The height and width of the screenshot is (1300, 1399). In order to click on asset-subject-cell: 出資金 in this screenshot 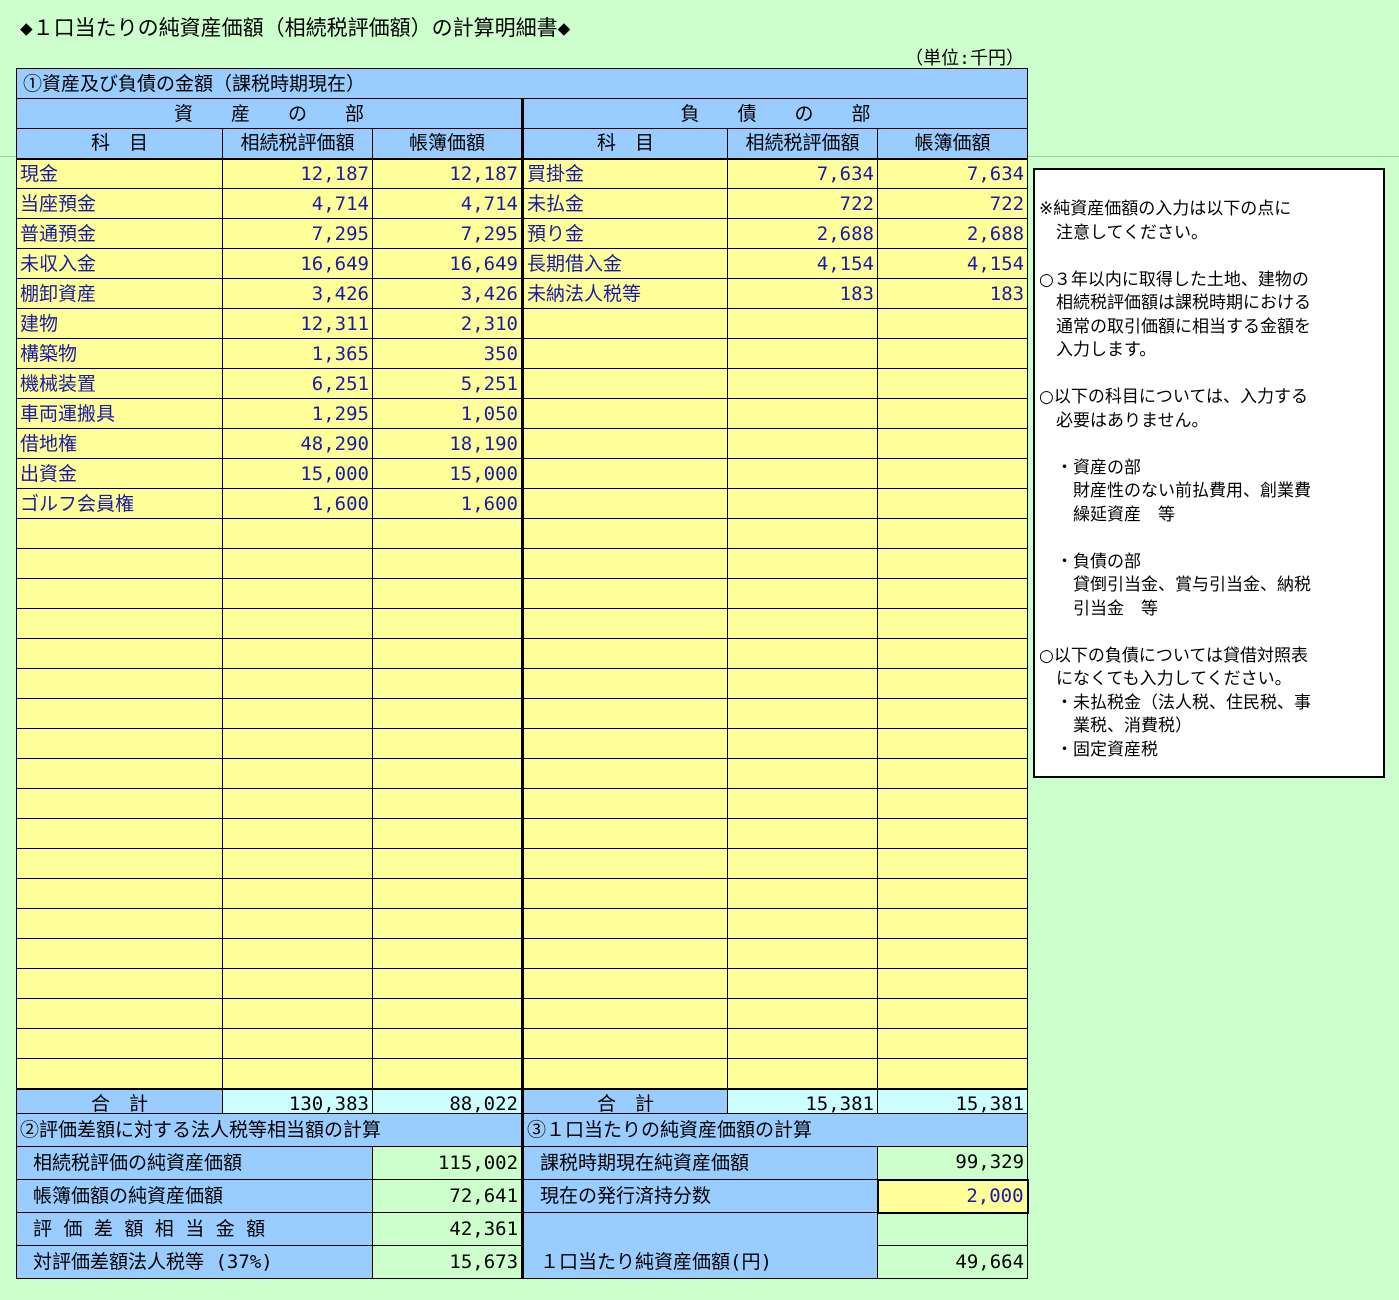, I will do `click(119, 473)`.